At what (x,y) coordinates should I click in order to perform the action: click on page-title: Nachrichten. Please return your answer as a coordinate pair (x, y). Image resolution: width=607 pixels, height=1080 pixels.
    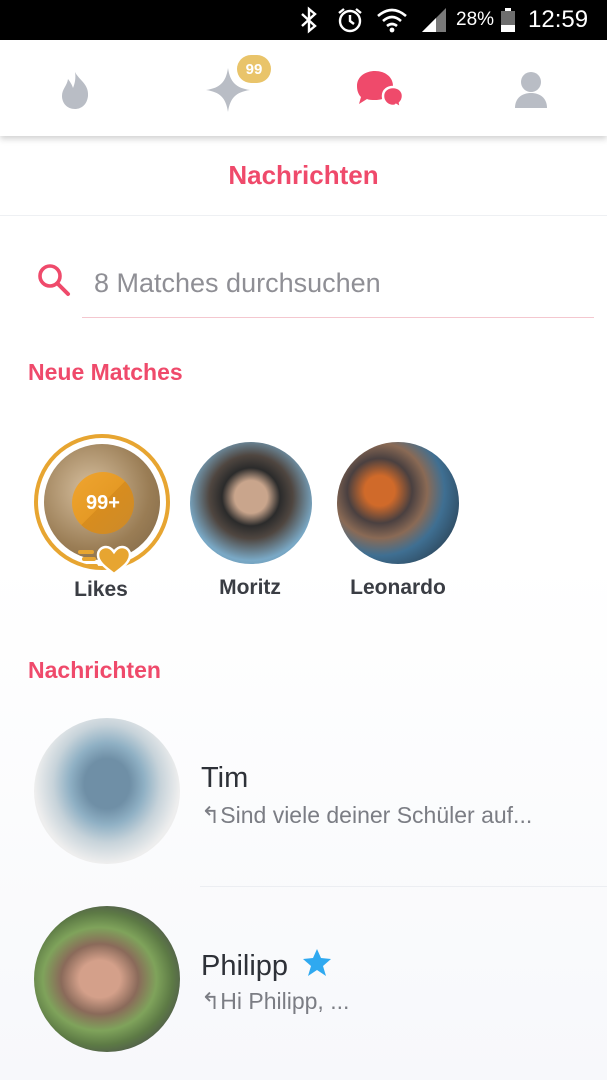
    Looking at the image, I should click on (303, 175).